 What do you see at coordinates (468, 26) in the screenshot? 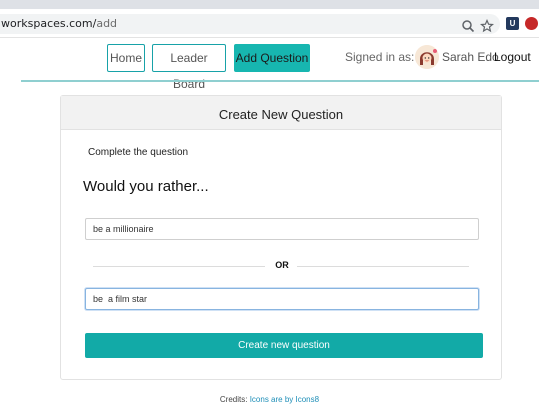
I see `search-icon` at bounding box center [468, 26].